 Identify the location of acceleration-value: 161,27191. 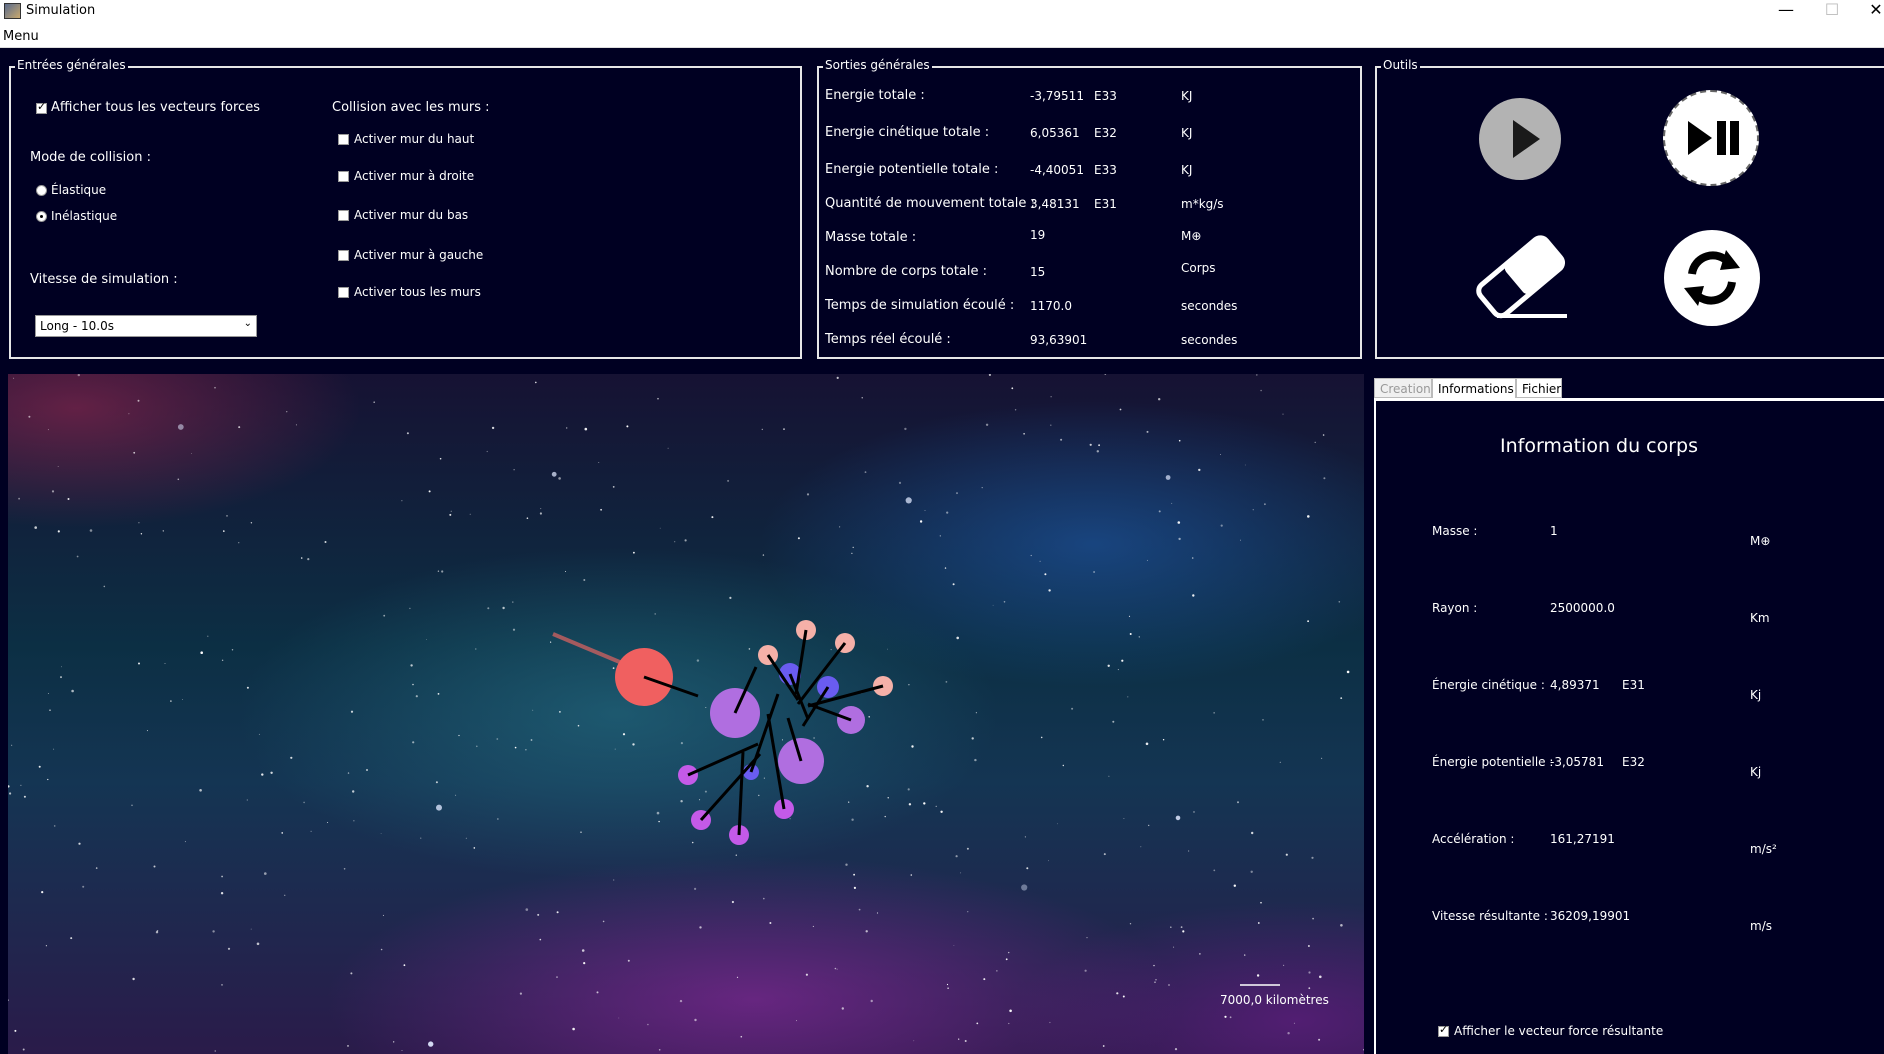
(1582, 839).